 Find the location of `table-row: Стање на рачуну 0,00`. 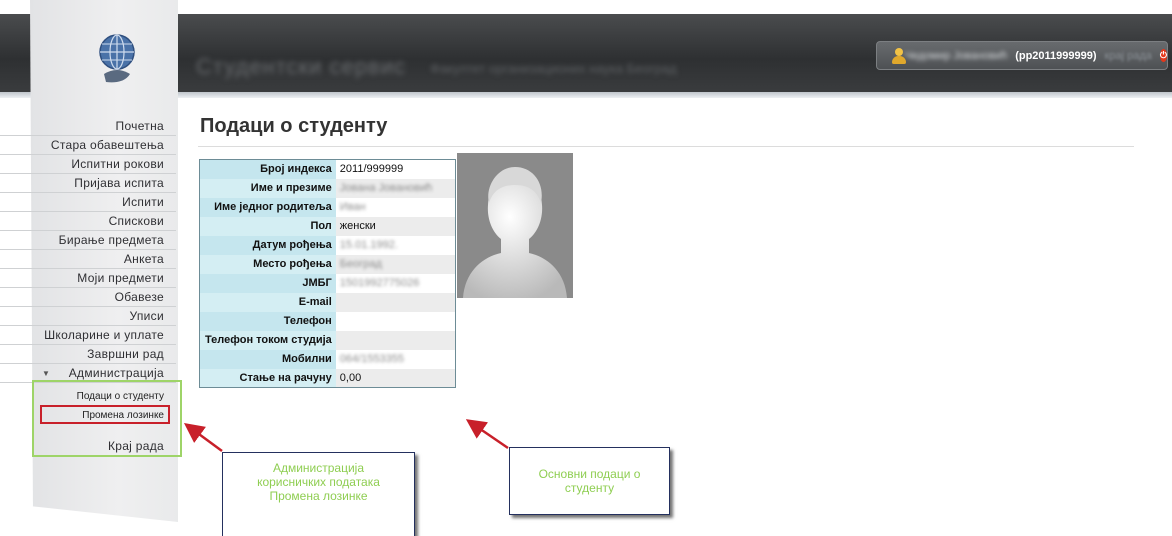

table-row: Стање на рачуну 0,00 is located at coordinates (327, 378).